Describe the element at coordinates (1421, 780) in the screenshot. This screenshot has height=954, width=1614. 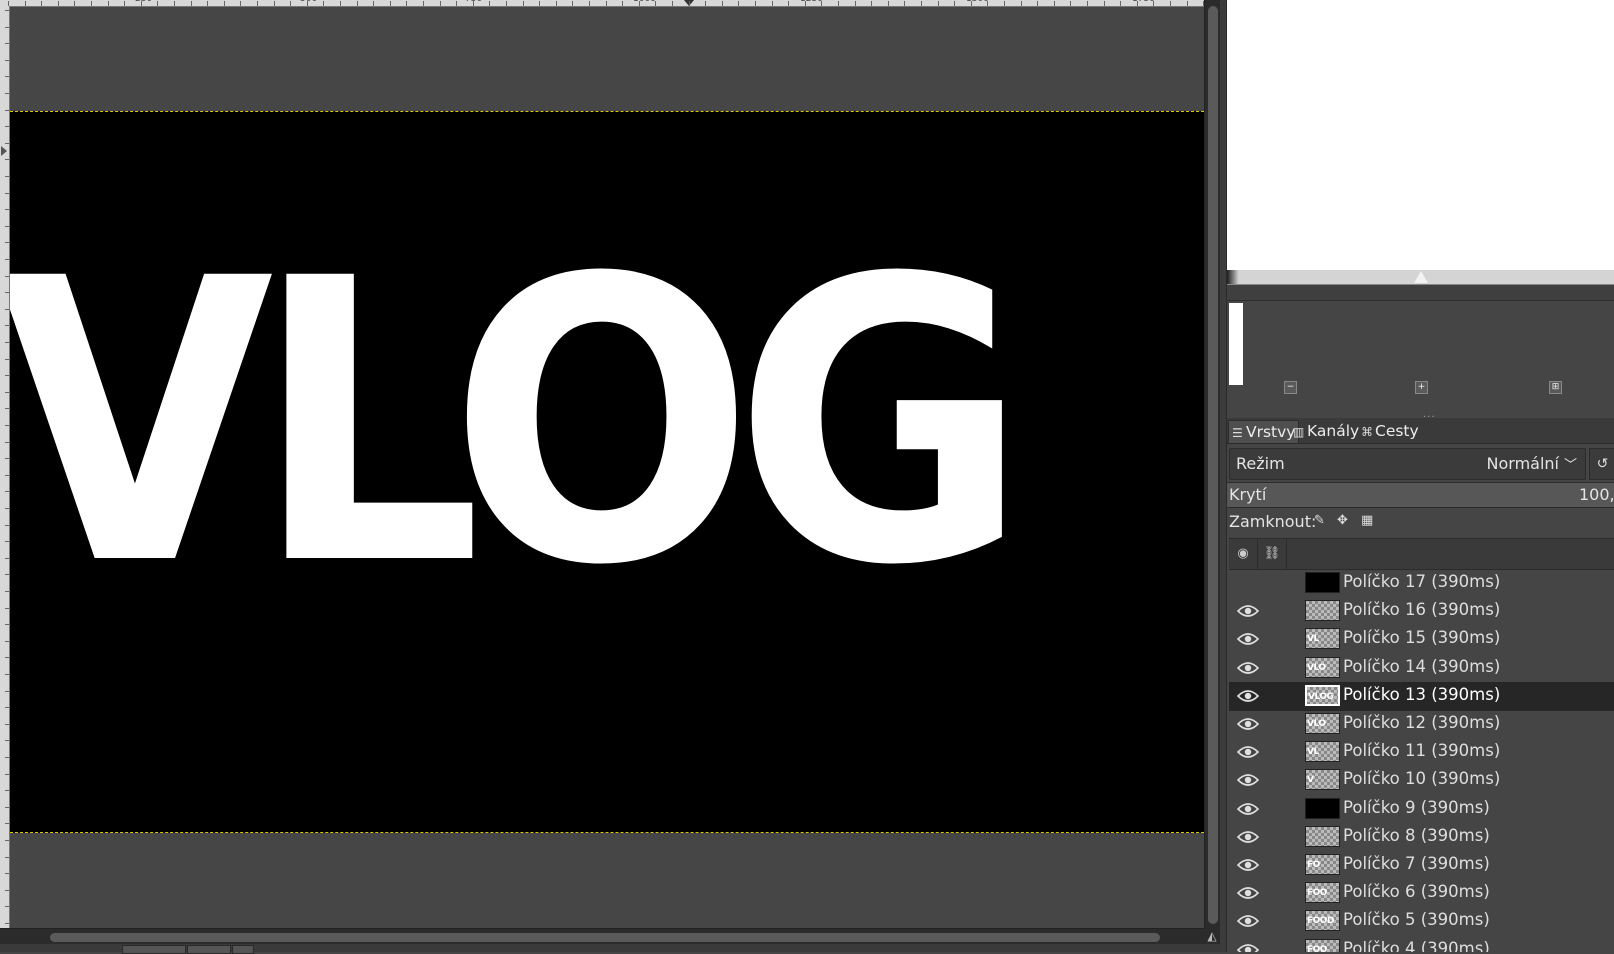
I see `layer-row: V Políčko 10 (390ms)` at that location.